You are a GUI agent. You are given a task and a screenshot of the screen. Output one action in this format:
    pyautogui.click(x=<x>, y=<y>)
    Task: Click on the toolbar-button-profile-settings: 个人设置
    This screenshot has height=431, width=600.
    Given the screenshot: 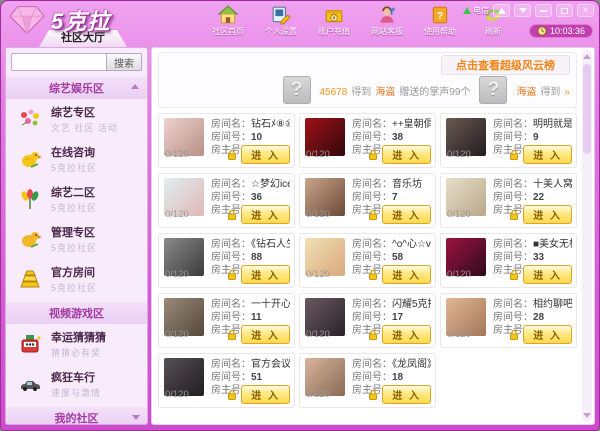 What is the action you would take?
    pyautogui.click(x=281, y=21)
    